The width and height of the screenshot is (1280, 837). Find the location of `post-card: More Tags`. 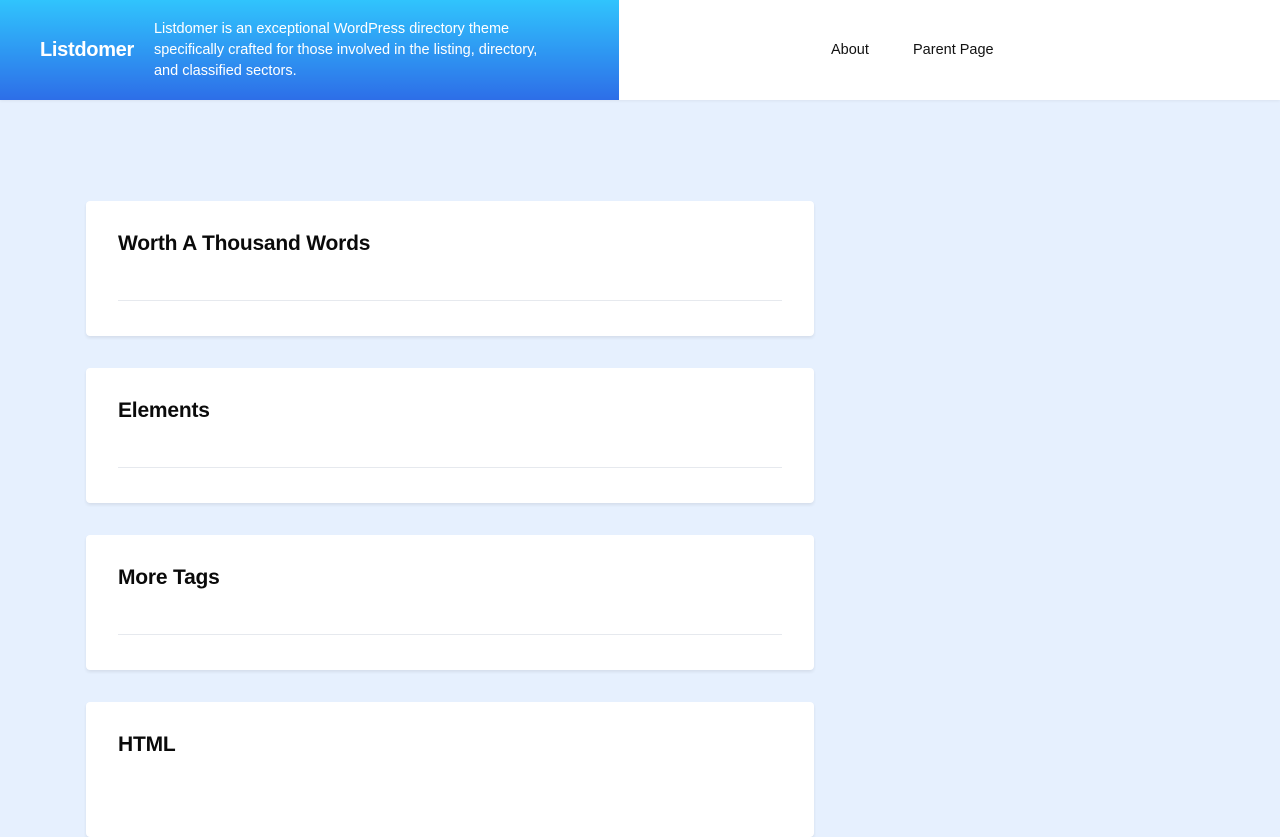

post-card: More Tags is located at coordinates (450, 602).